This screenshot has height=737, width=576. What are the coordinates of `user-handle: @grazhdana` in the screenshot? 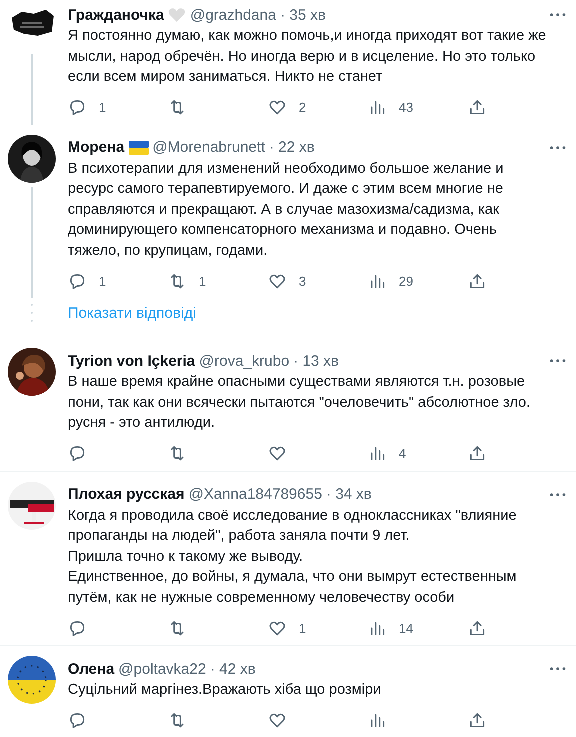 It's located at (233, 15).